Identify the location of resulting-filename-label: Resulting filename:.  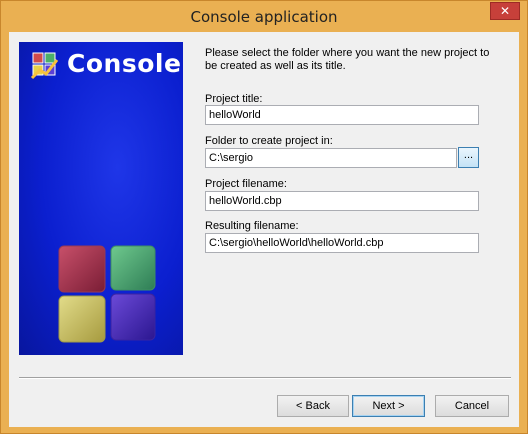
(252, 226).